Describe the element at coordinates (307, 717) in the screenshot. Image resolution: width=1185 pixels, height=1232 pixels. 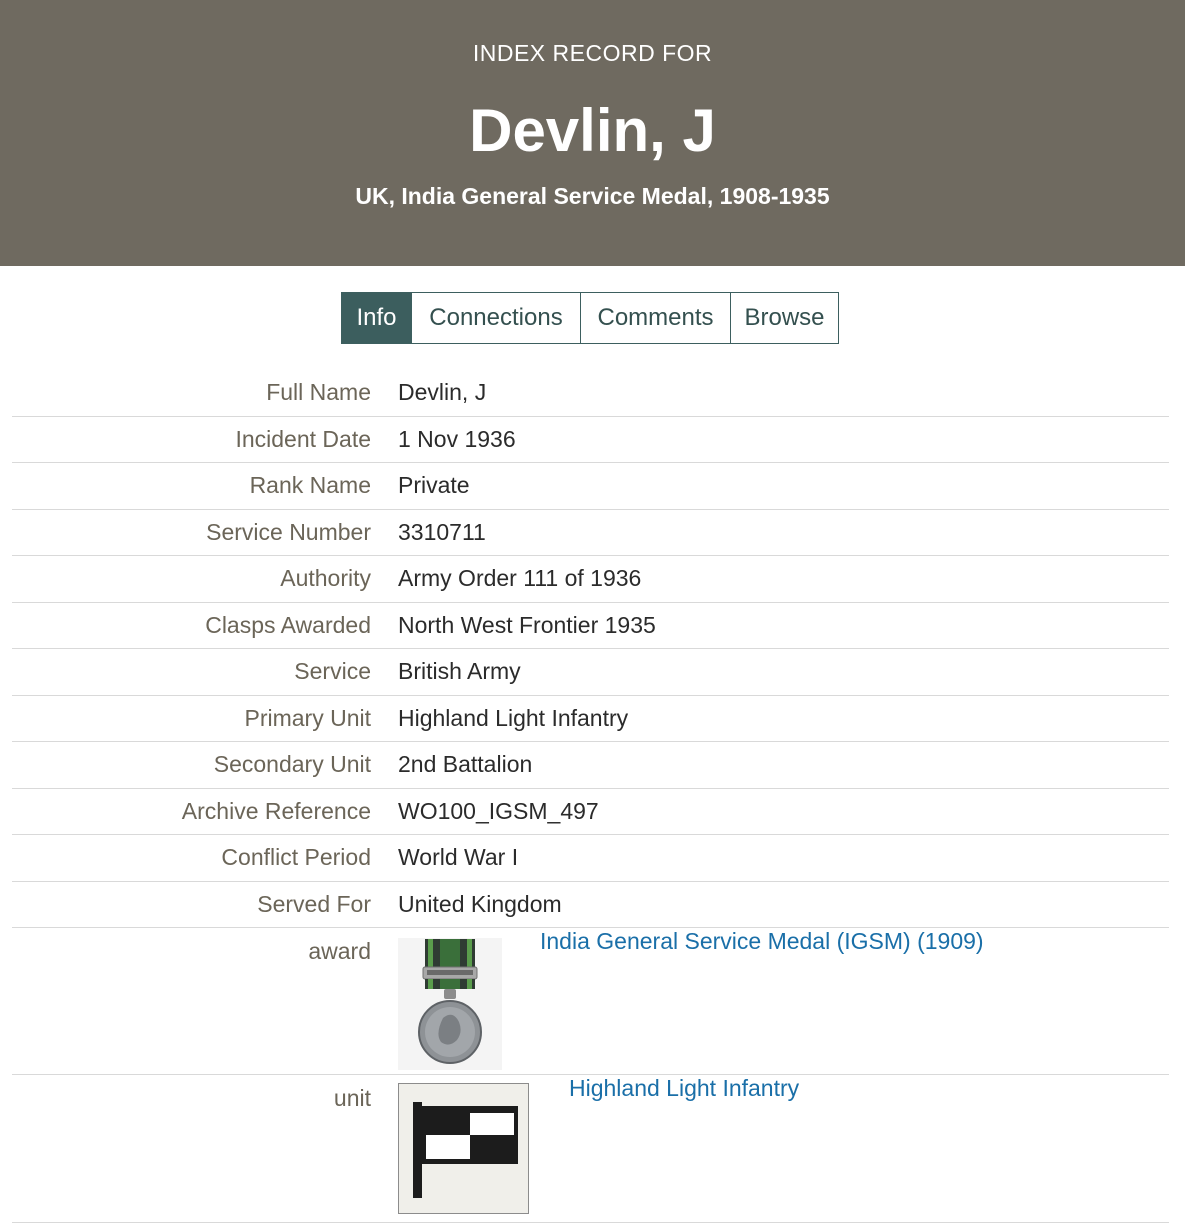
I see `field-label: Primary Unit` at that location.